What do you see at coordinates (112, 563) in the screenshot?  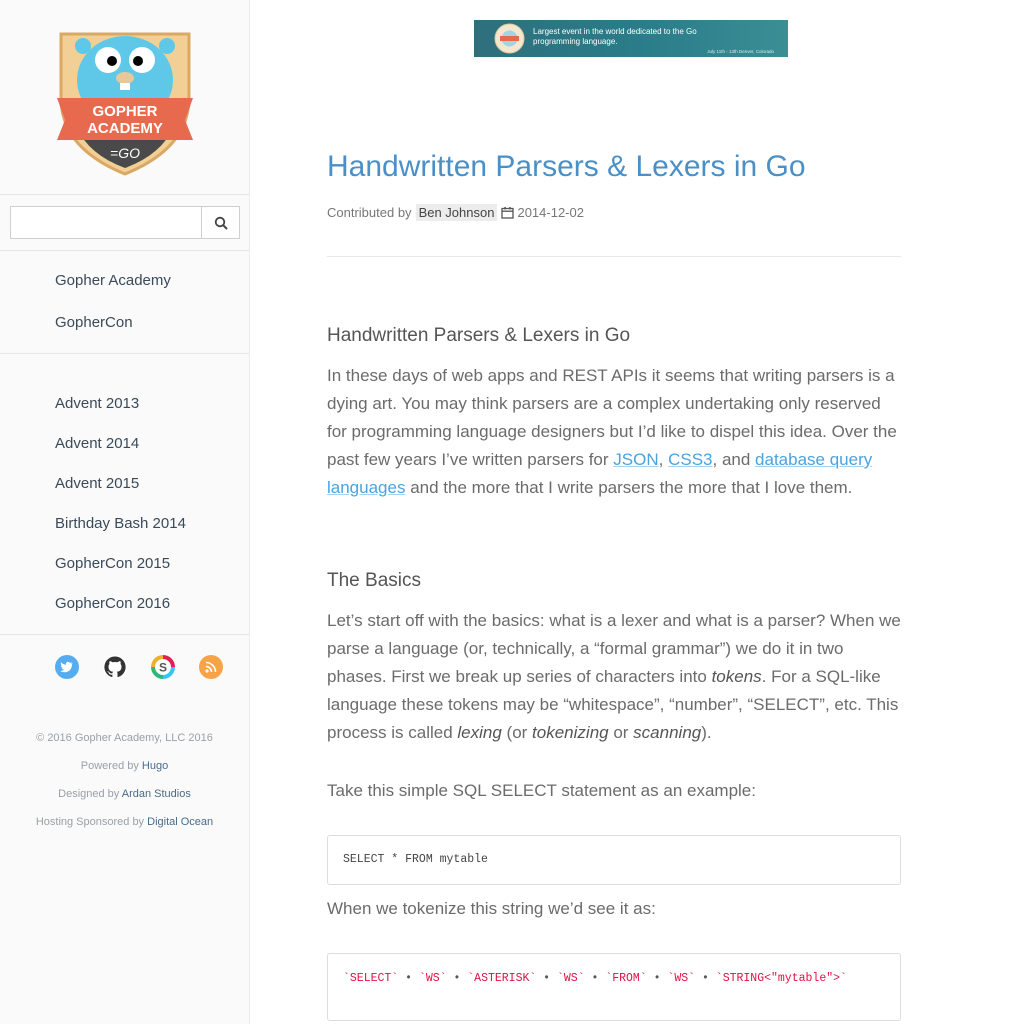 I see `nav-item-gophercon-2015: GopherCon 2015` at bounding box center [112, 563].